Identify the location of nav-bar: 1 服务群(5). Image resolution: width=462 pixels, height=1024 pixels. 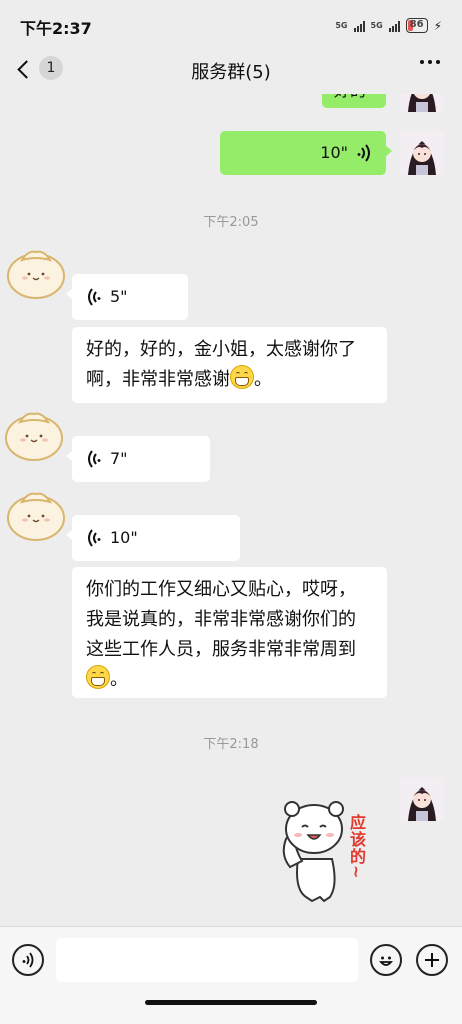
(231, 71).